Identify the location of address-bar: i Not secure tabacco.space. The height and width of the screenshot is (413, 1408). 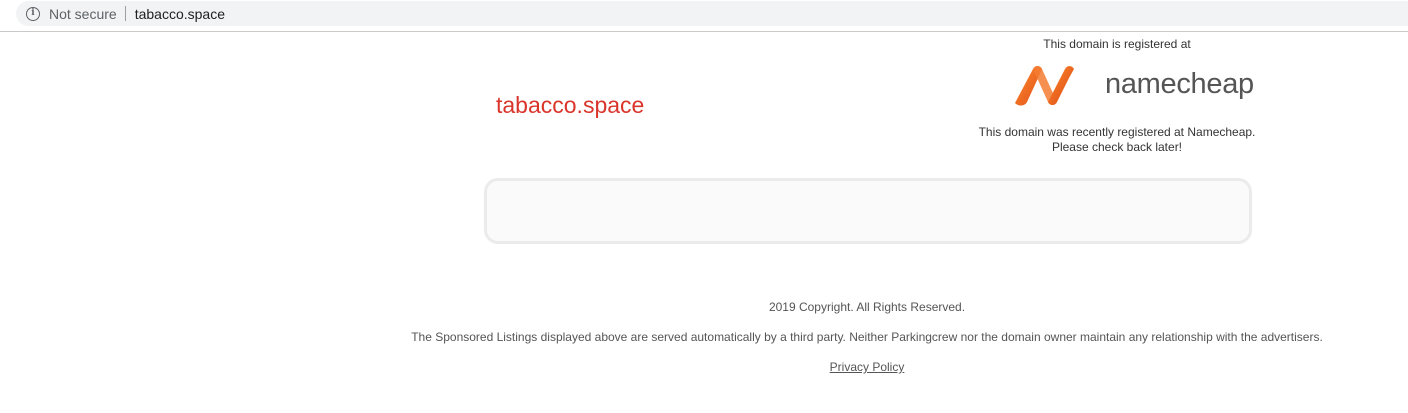
(712, 13).